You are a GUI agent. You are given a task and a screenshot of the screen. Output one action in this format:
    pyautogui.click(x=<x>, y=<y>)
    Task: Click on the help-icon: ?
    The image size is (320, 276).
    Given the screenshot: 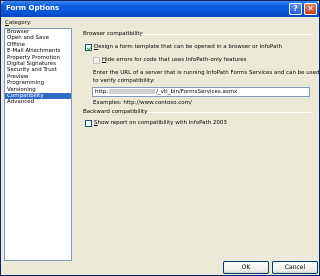 What is the action you would take?
    pyautogui.click(x=295, y=8)
    